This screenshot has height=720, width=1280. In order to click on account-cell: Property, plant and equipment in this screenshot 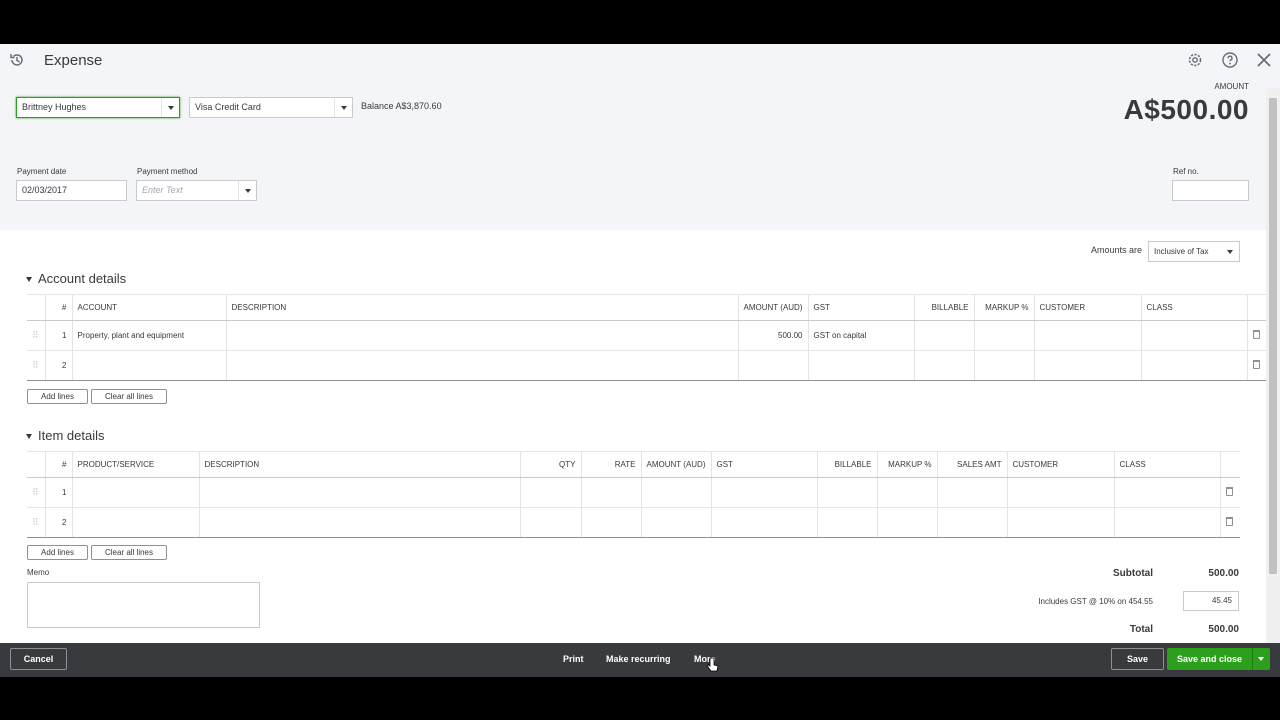, I will do `click(149, 335)`.